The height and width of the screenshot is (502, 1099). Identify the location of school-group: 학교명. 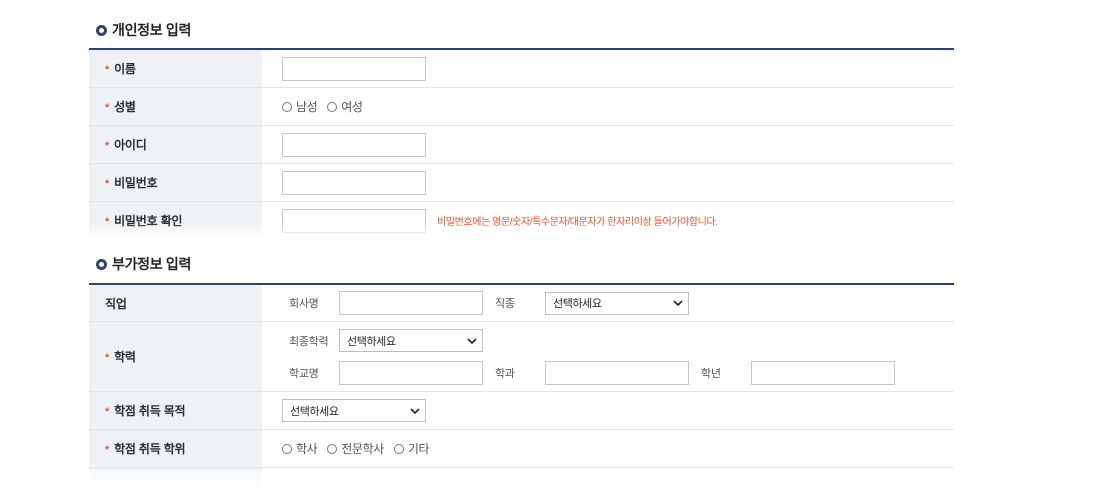
(386, 372).